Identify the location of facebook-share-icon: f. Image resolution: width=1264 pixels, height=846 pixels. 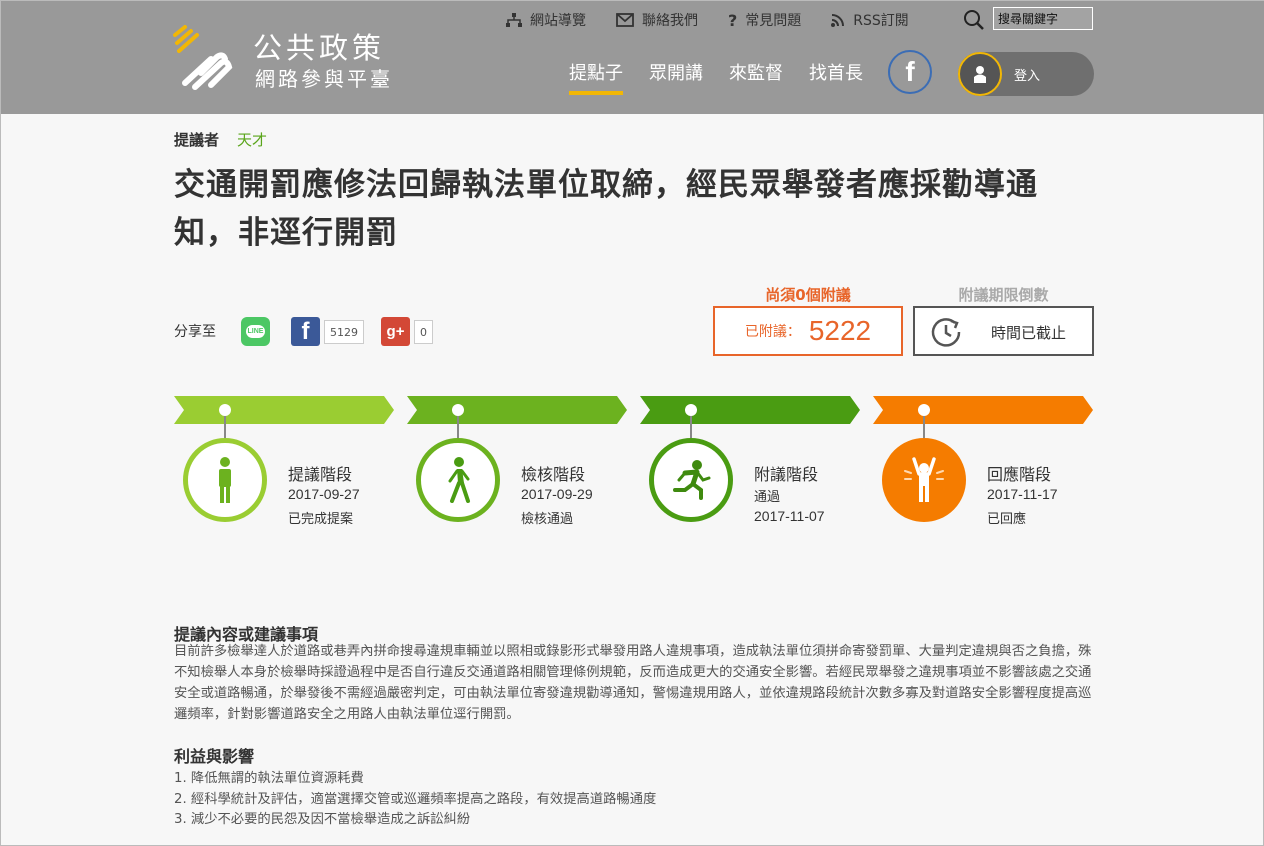
(305, 331).